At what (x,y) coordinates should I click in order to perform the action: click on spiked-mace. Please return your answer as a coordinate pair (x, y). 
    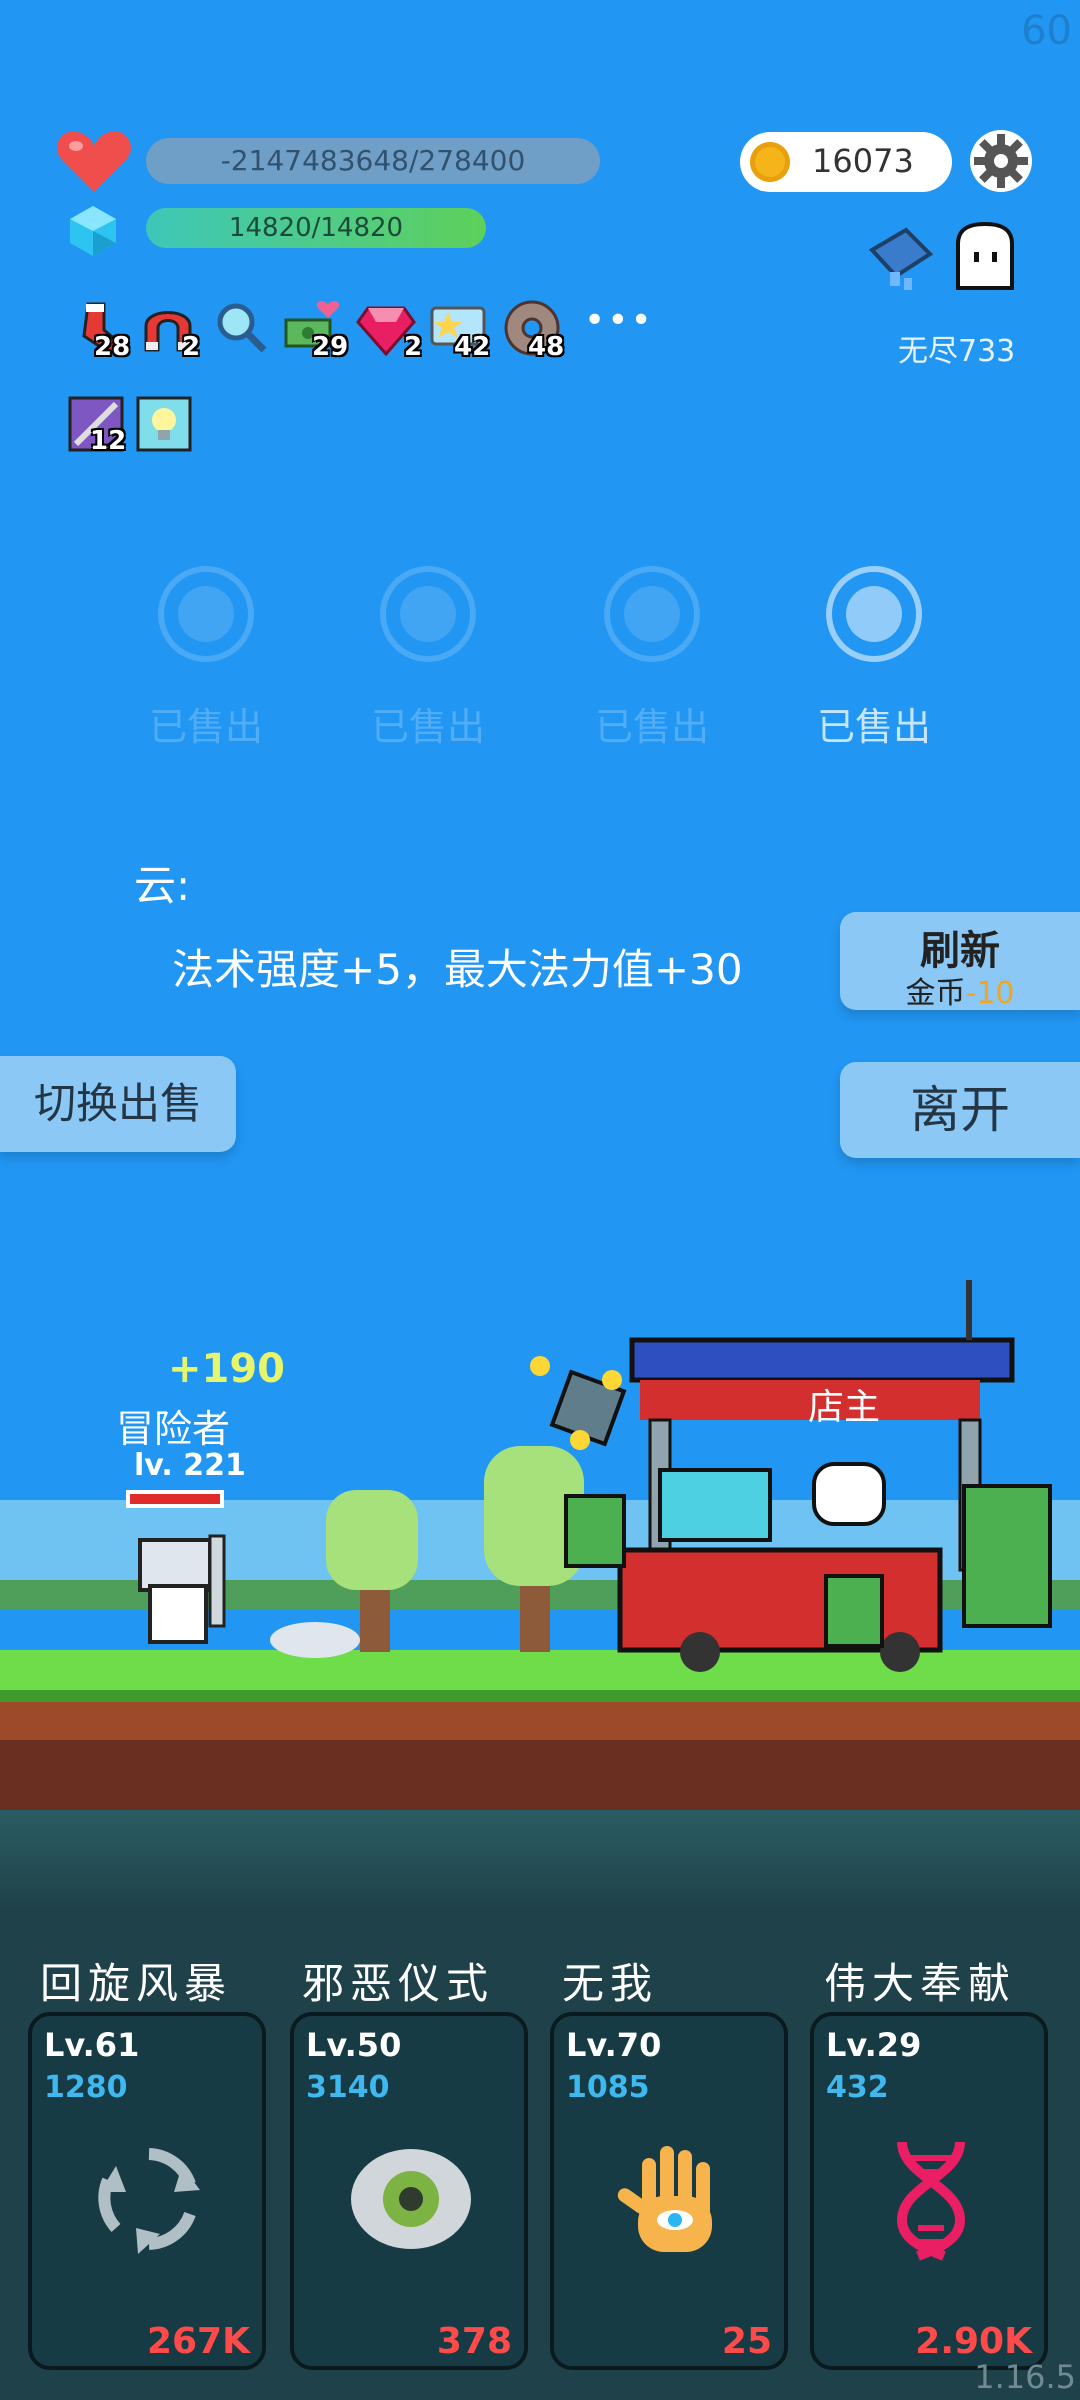
    Looking at the image, I should click on (578, 1403).